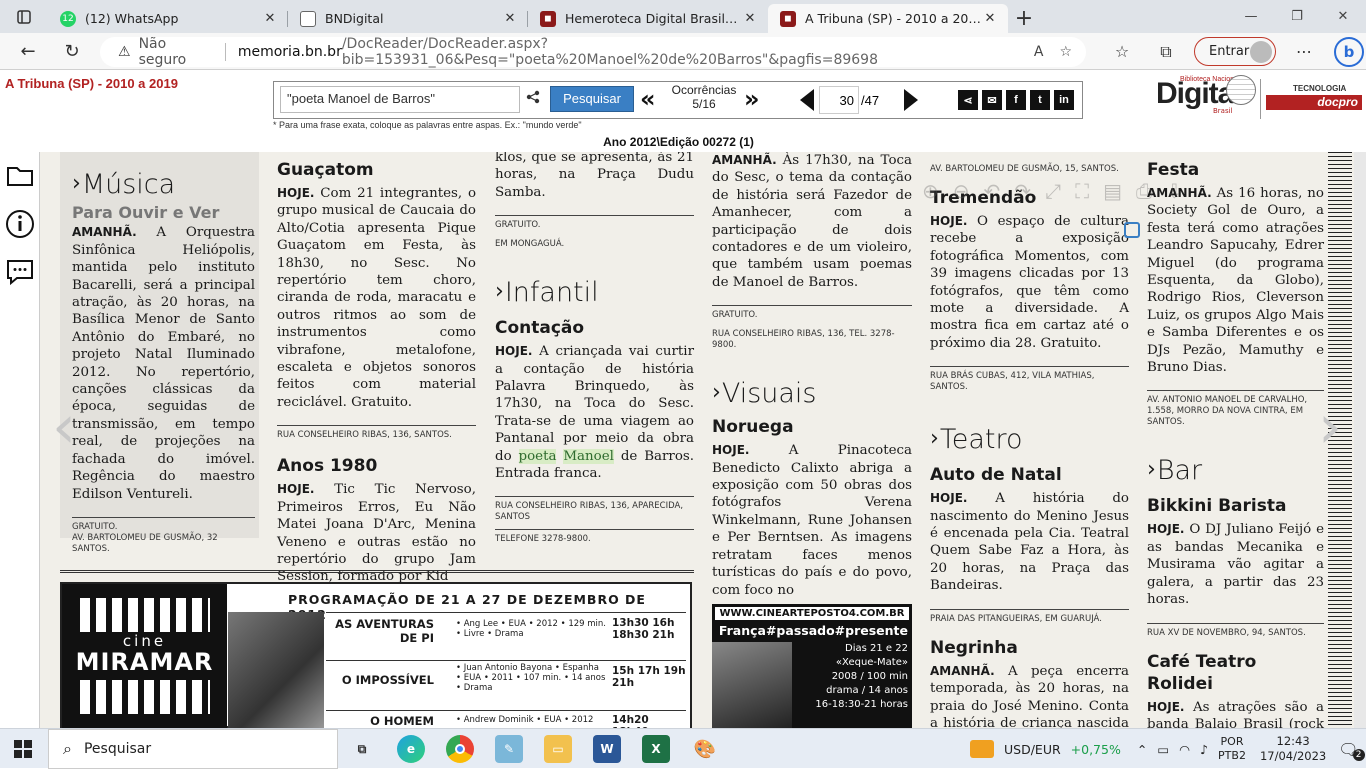 The height and width of the screenshot is (769, 1366). What do you see at coordinates (1251, 16) in the screenshot?
I see `minimize-icon: —` at bounding box center [1251, 16].